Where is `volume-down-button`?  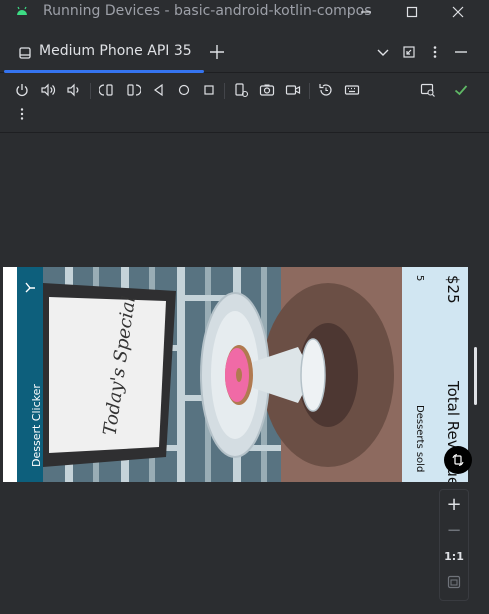 volume-down-button is located at coordinates (74, 90).